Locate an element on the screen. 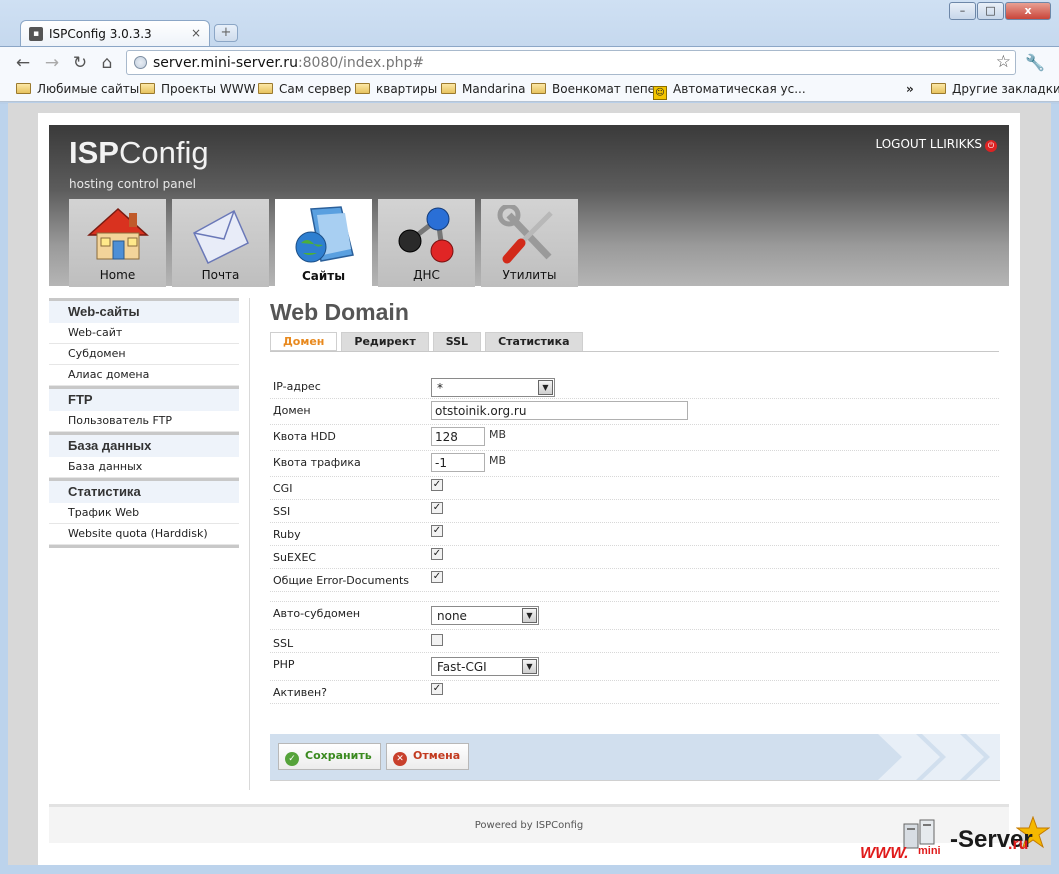 The height and width of the screenshot is (874, 1059). molecule-icon is located at coordinates (426, 235).